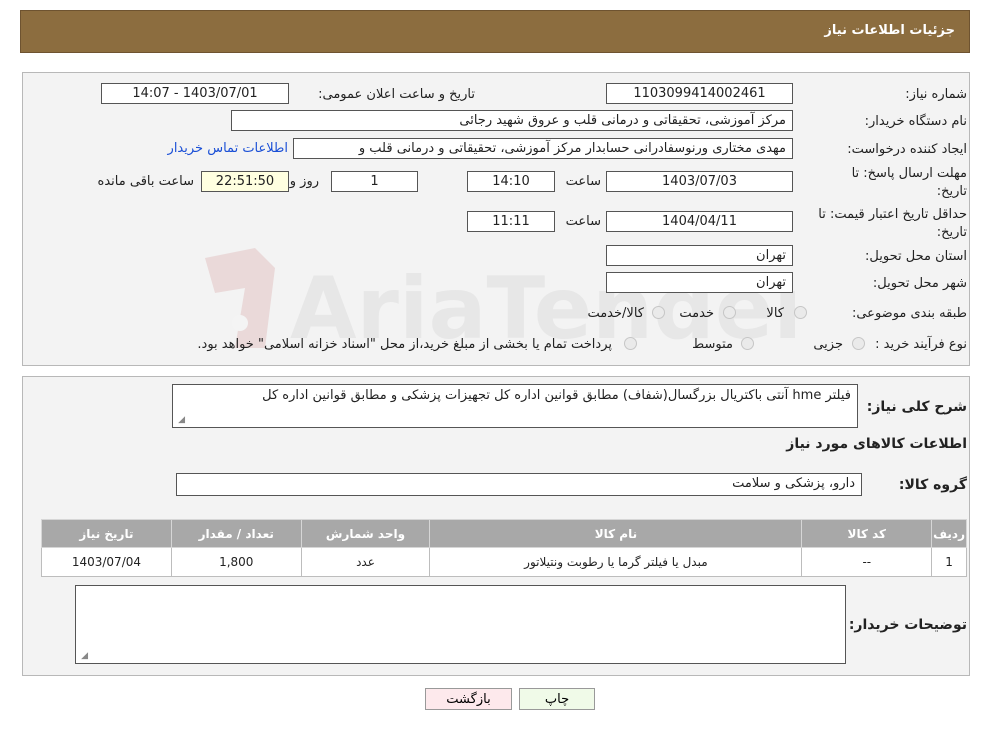 The height and width of the screenshot is (733, 985). I want to click on need-number-label: شماره نیاز:, so click(936, 94).